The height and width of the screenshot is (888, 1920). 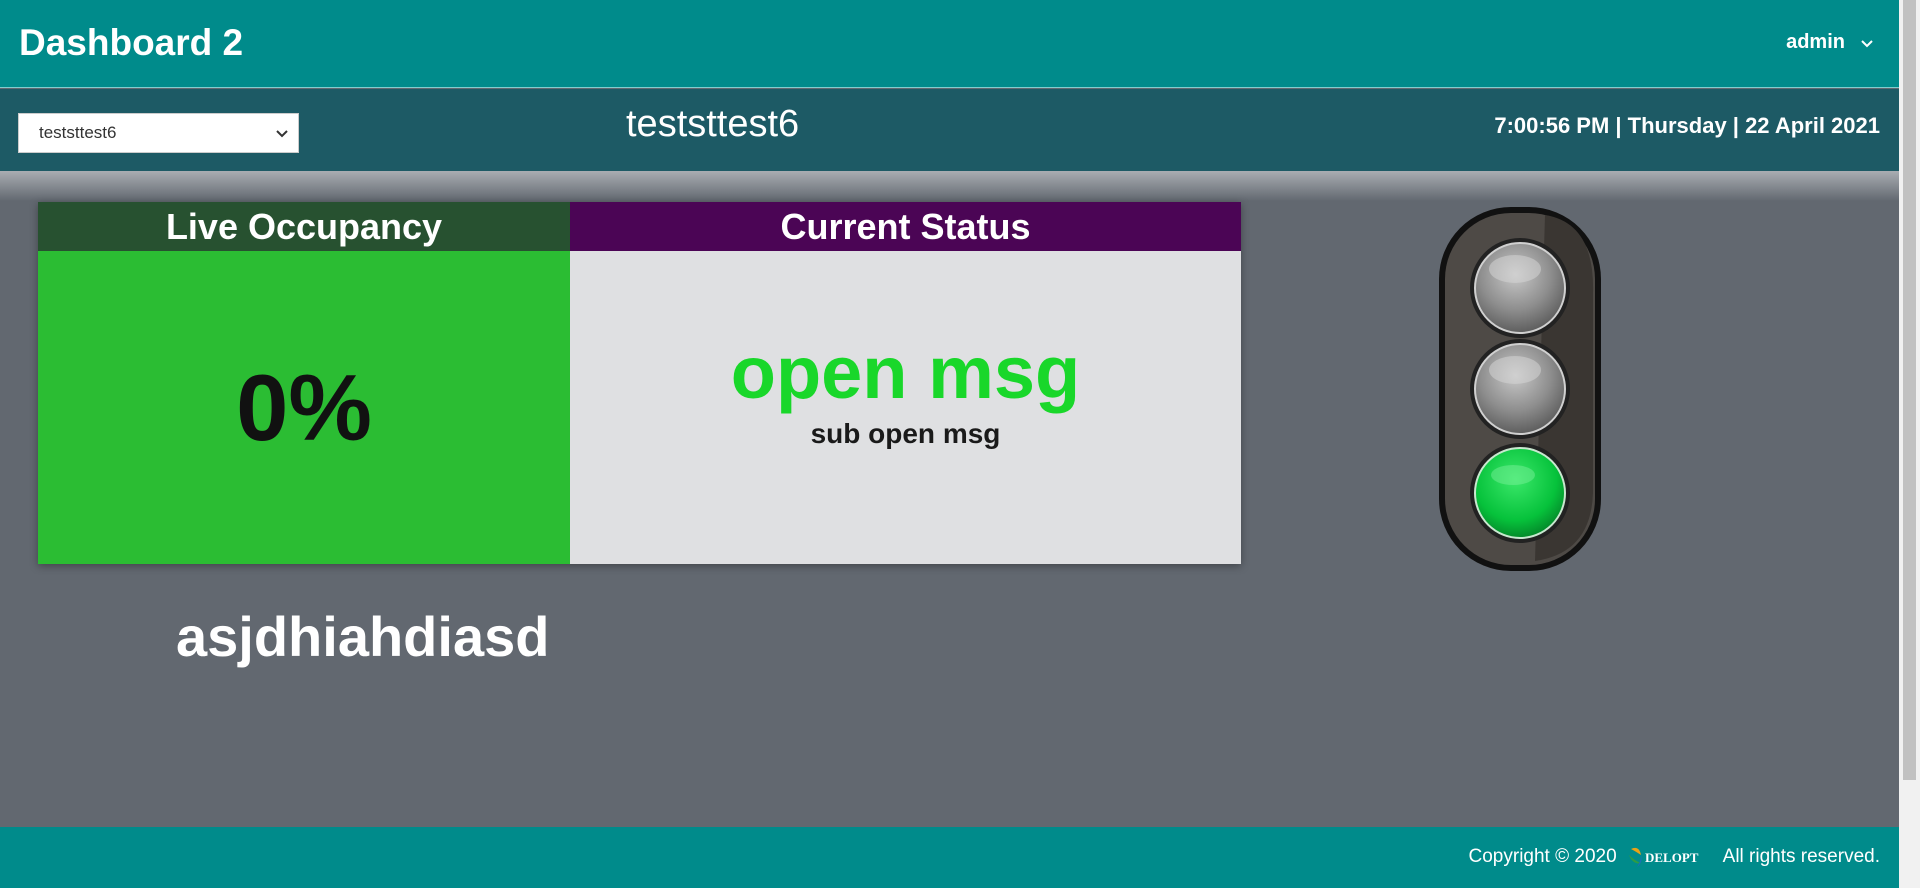 What do you see at coordinates (713, 124) in the screenshot?
I see `site-name: teststtest6` at bounding box center [713, 124].